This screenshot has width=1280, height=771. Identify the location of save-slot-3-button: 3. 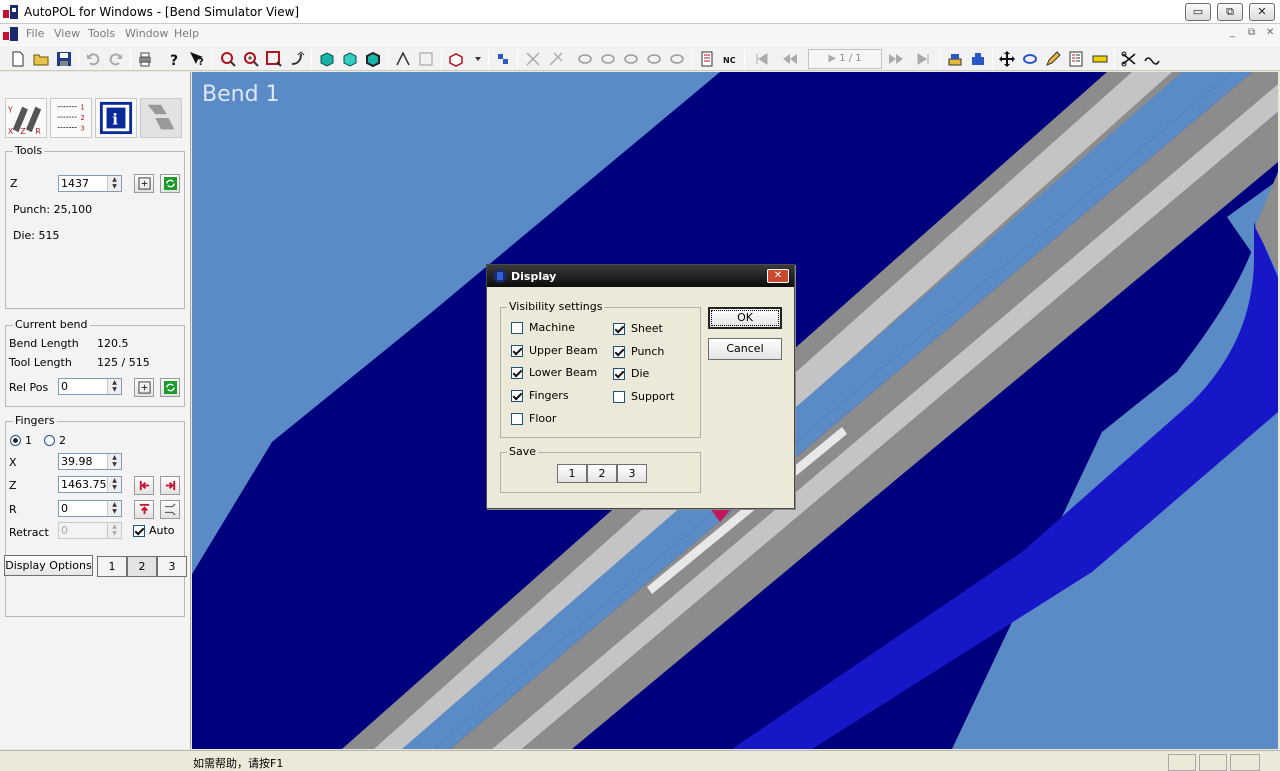
(632, 473).